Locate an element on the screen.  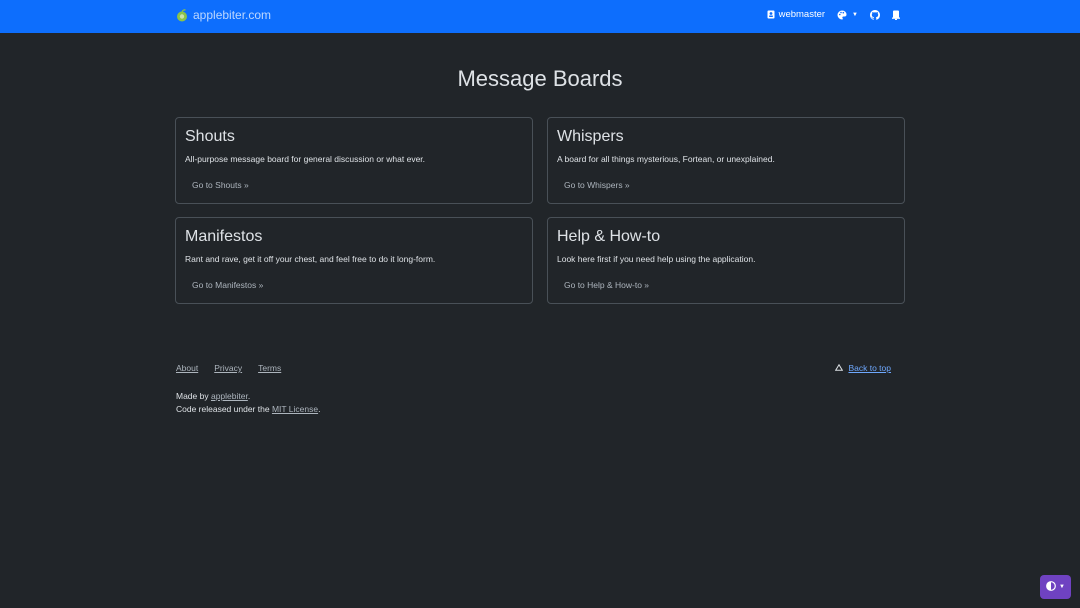
board-link-manifestos: Go to Manifestos » is located at coordinates (227, 285).